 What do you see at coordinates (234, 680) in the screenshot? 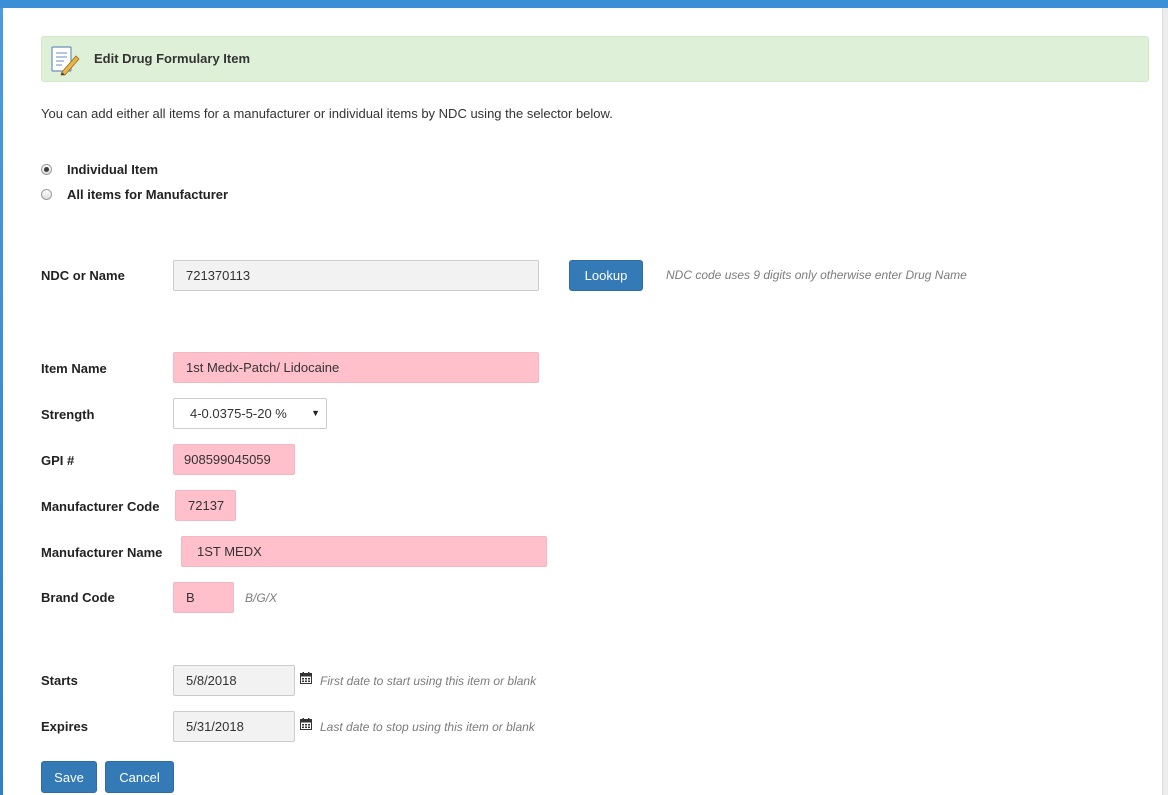
I see `starts-date-input: 5/8/2018` at bounding box center [234, 680].